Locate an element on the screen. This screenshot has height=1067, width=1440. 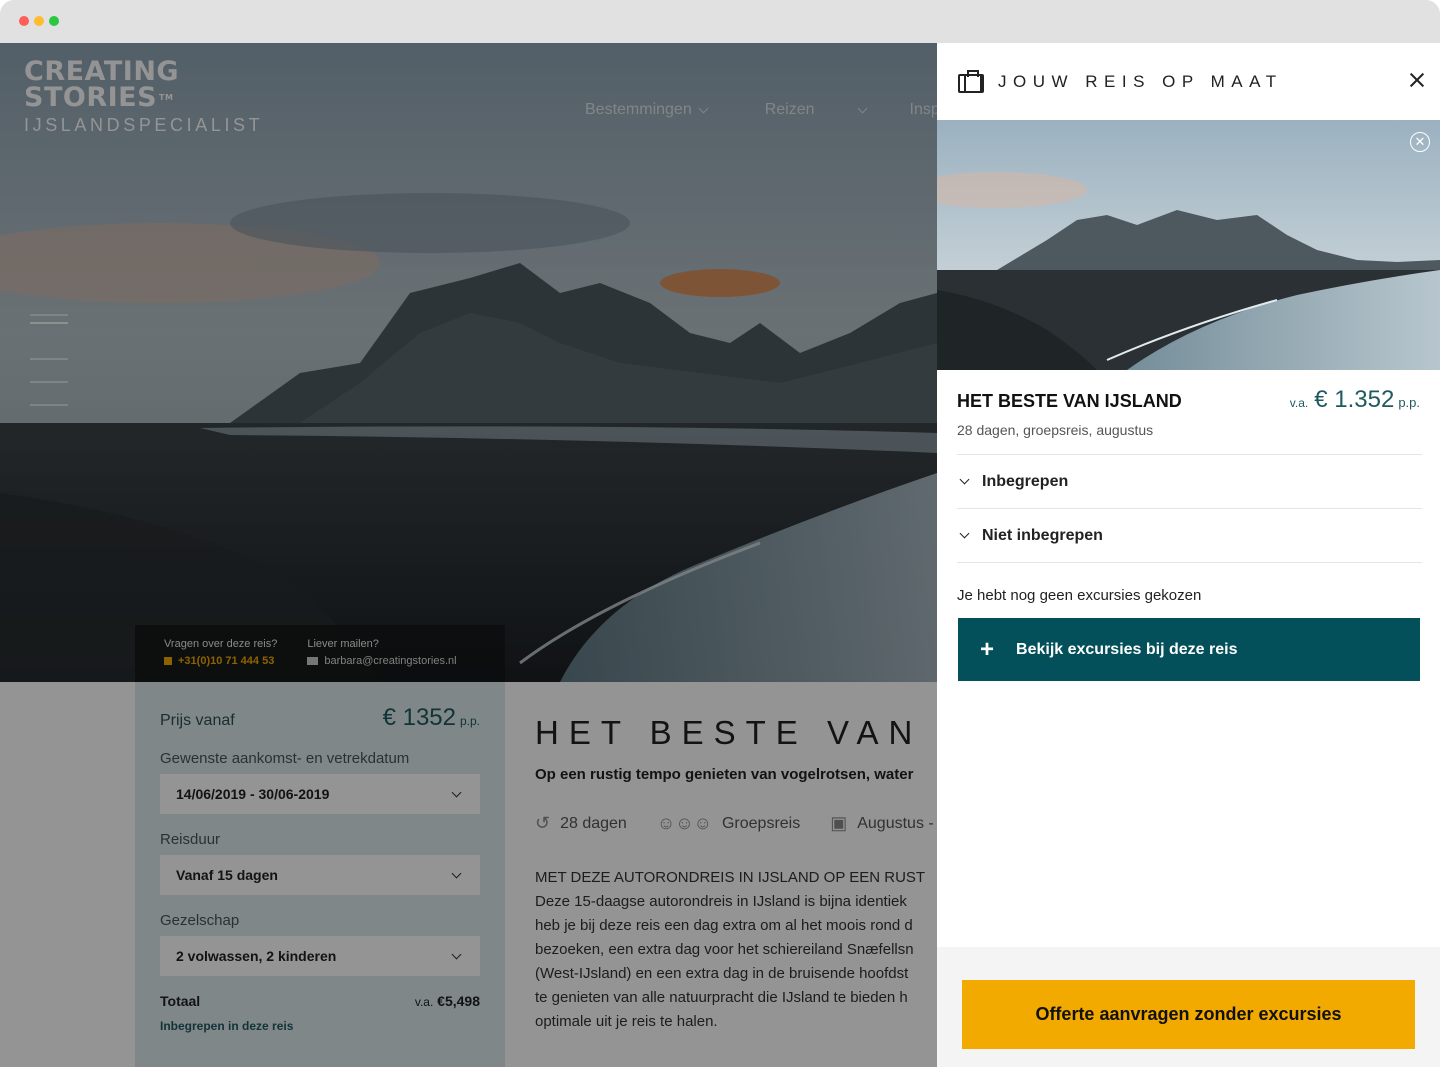
window-maximize-dot is located at coordinates (54, 21).